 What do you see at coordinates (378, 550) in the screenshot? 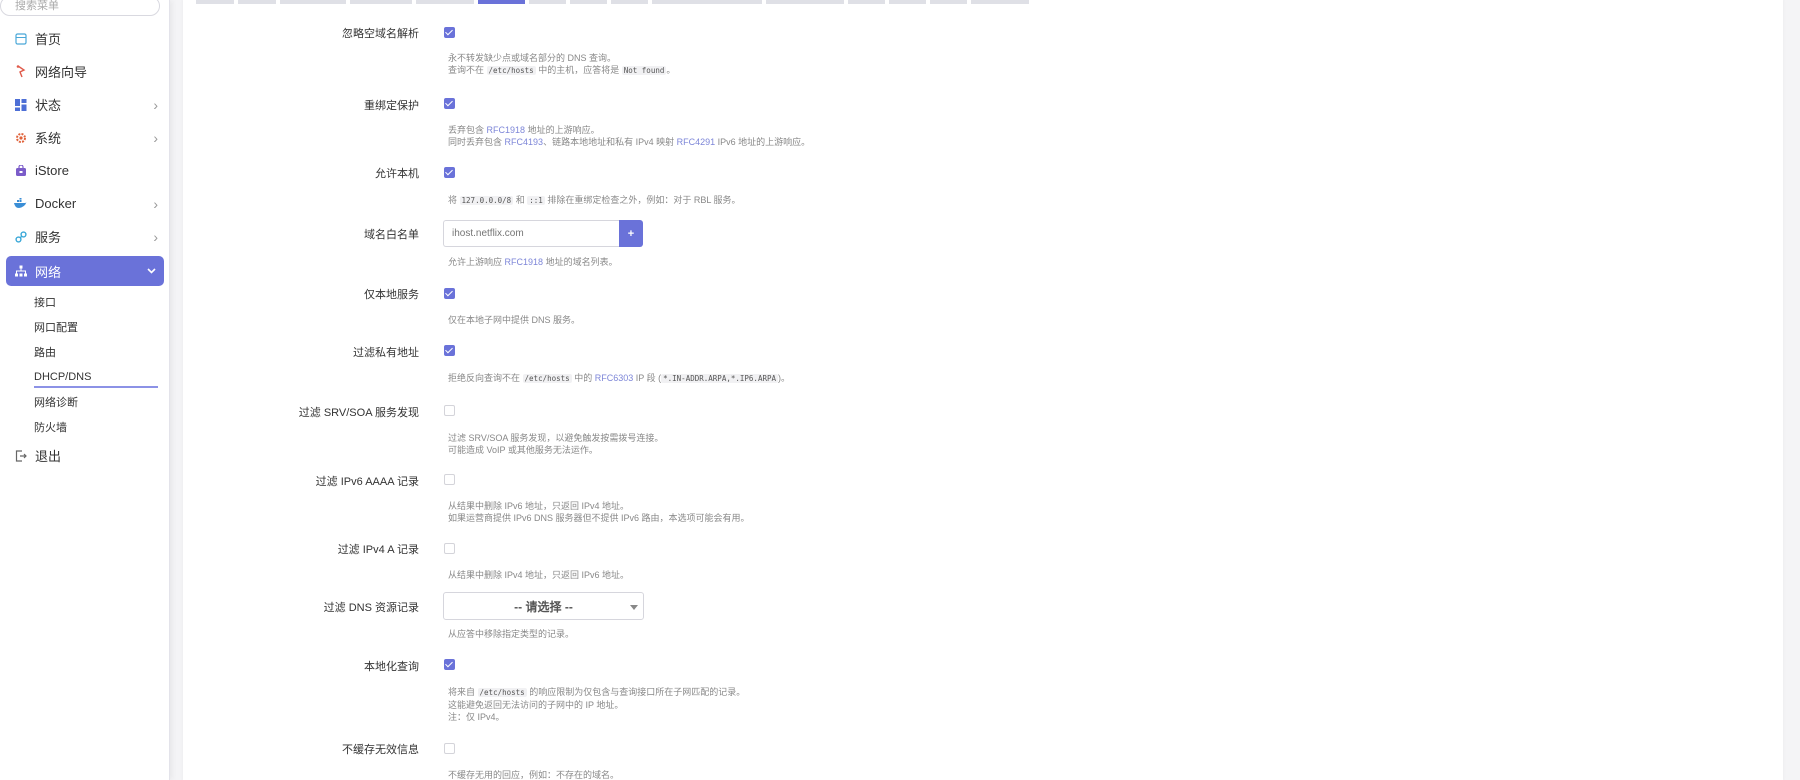
I see `option-label: 过滤 IPv4 A 记录` at bounding box center [378, 550].